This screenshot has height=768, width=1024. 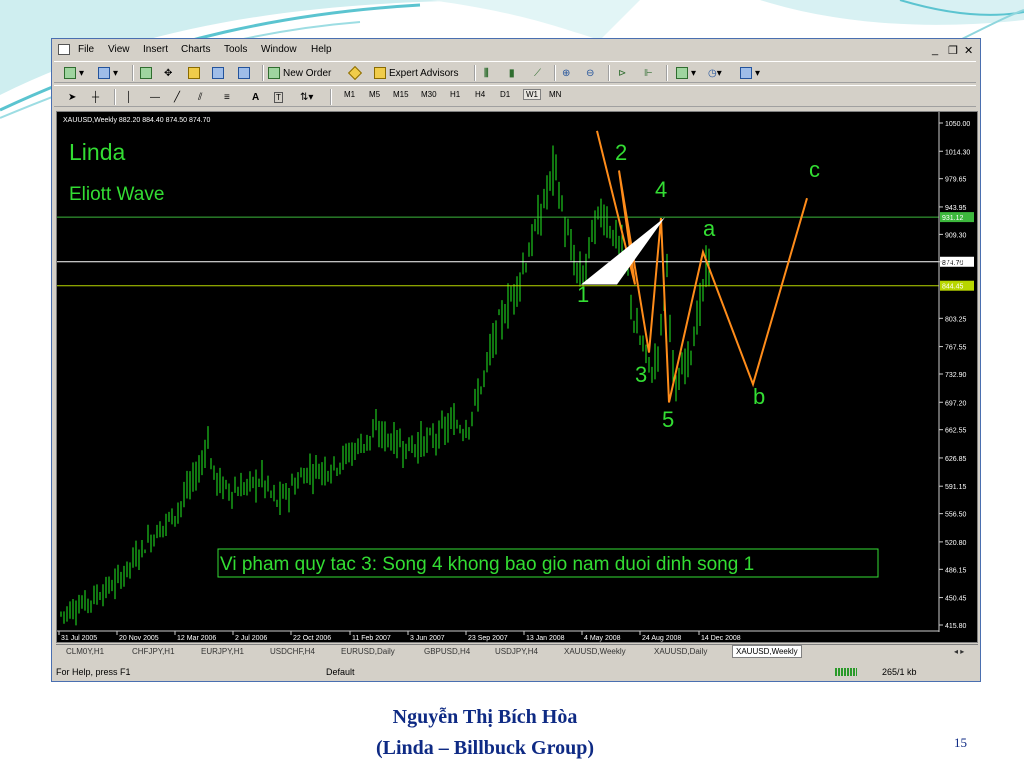 I want to click on text-button: A, so click(x=255, y=97).